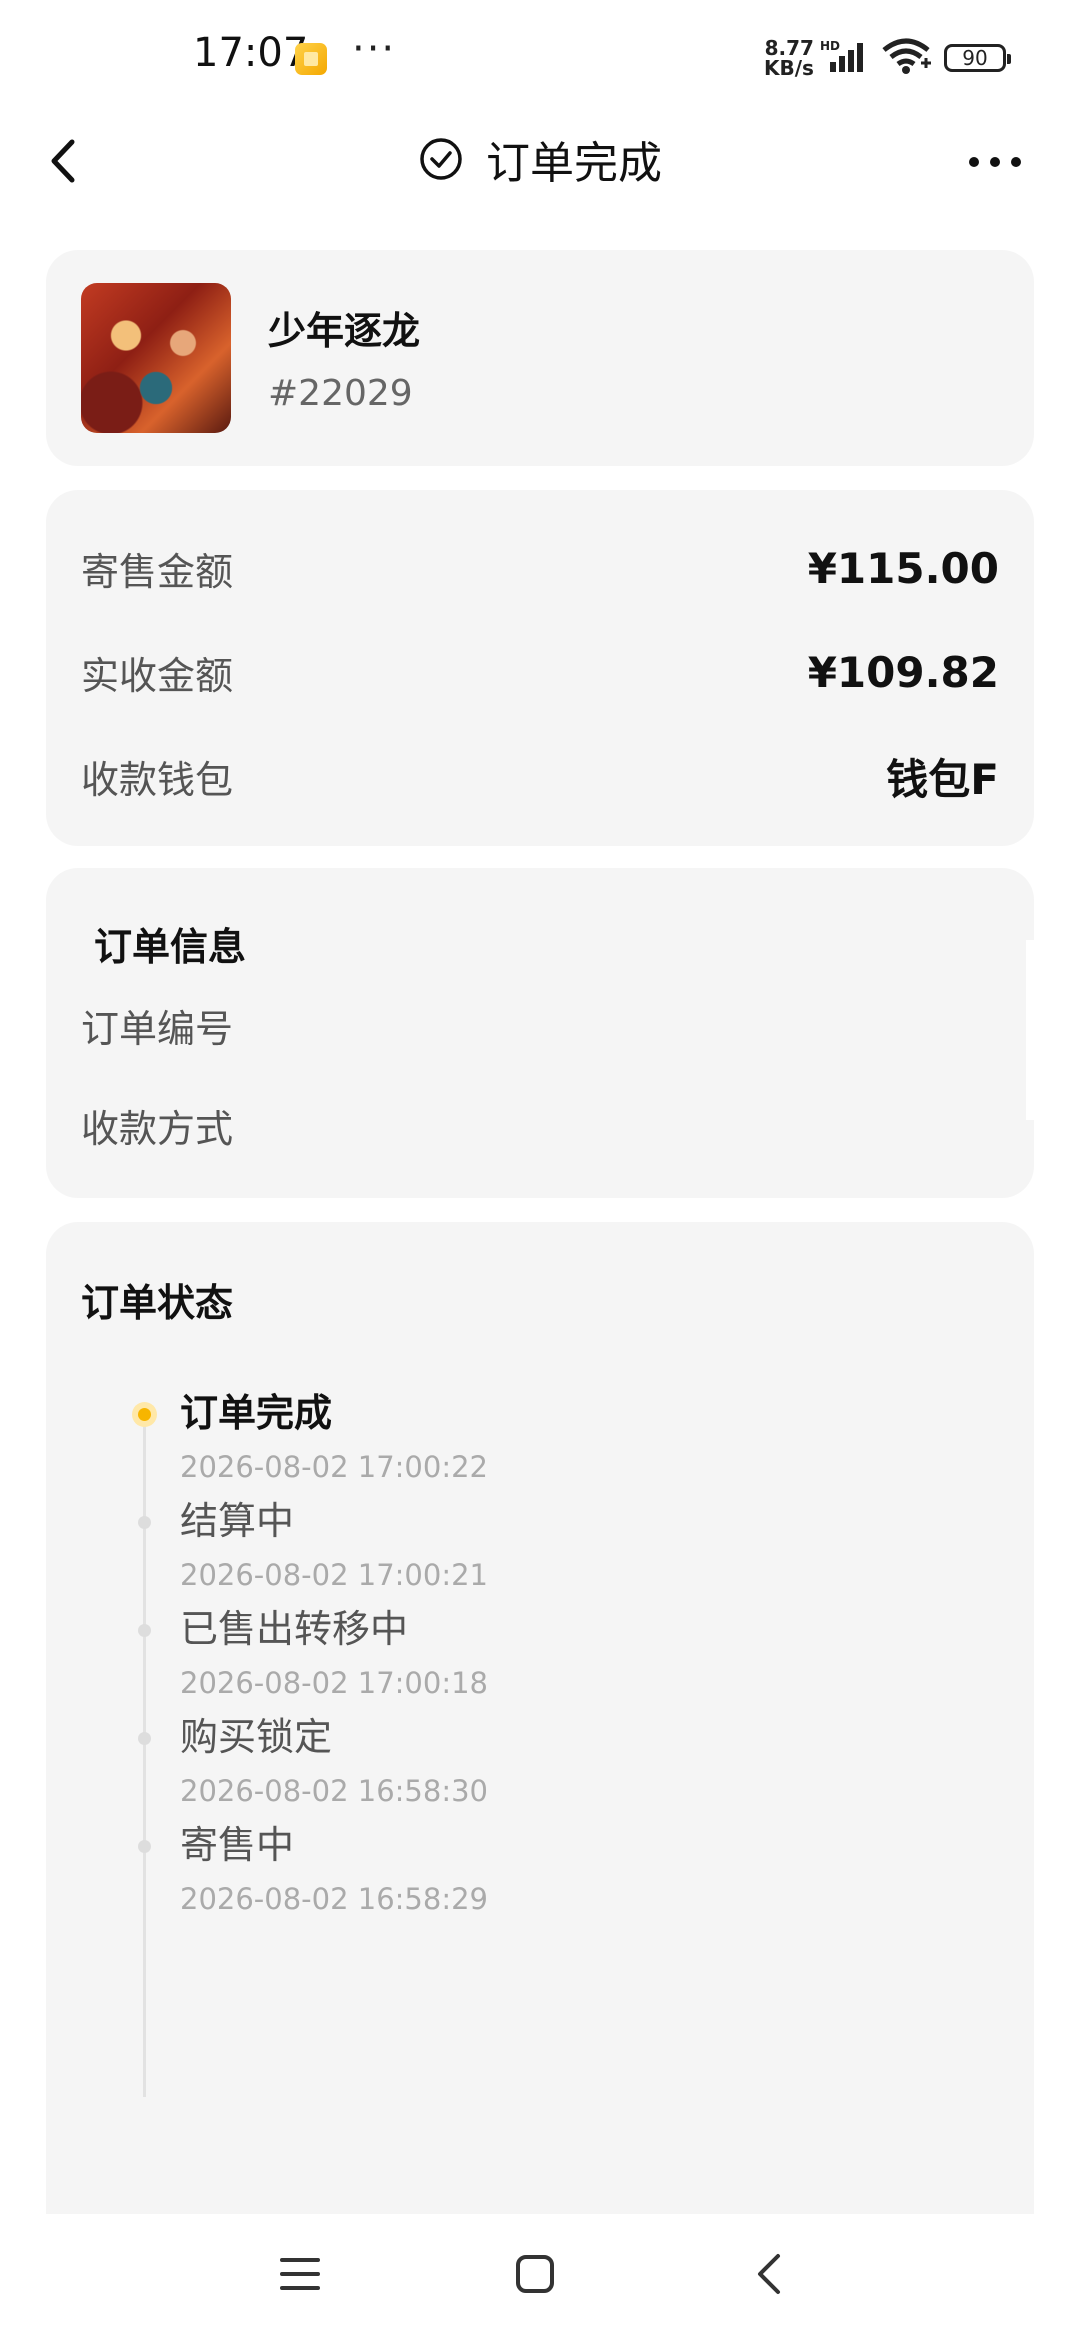  Describe the element at coordinates (157, 1028) in the screenshot. I see `order-number-label: 订单编号` at that location.